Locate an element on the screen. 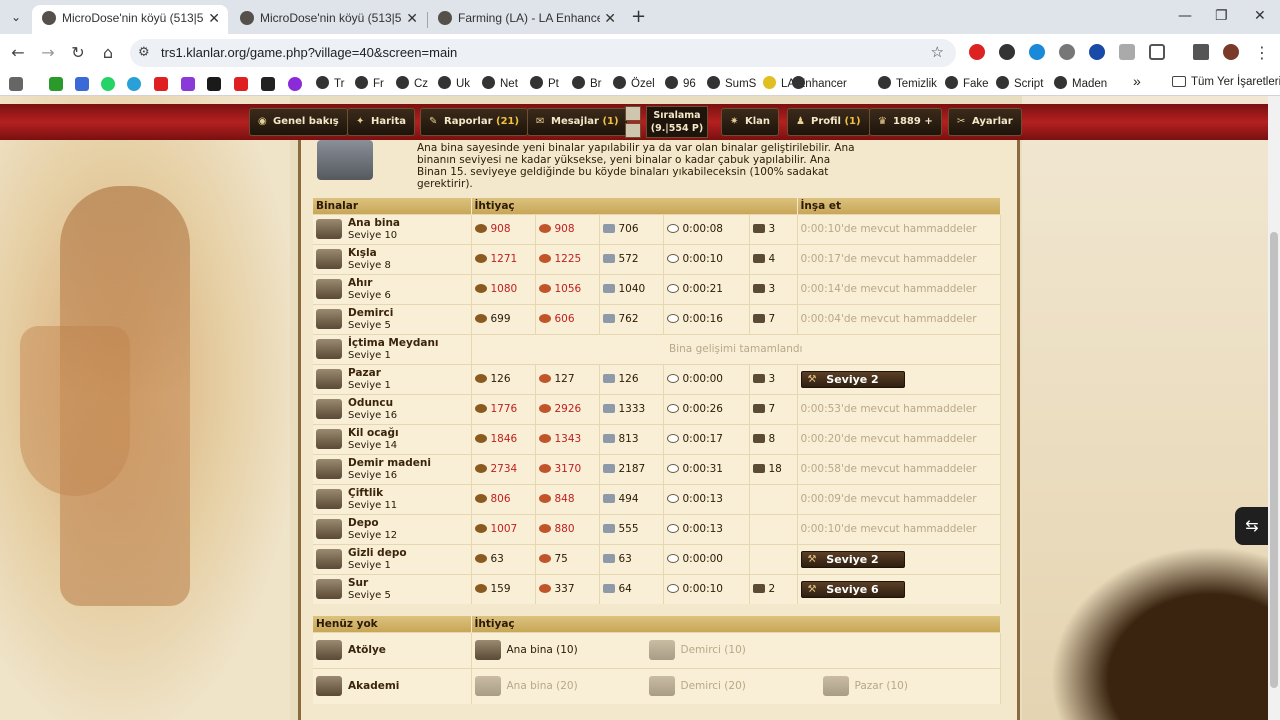 Image resolution: width=1280 pixels, height=720 pixels. tab-search-icon: ⌄ is located at coordinates (16, 17).